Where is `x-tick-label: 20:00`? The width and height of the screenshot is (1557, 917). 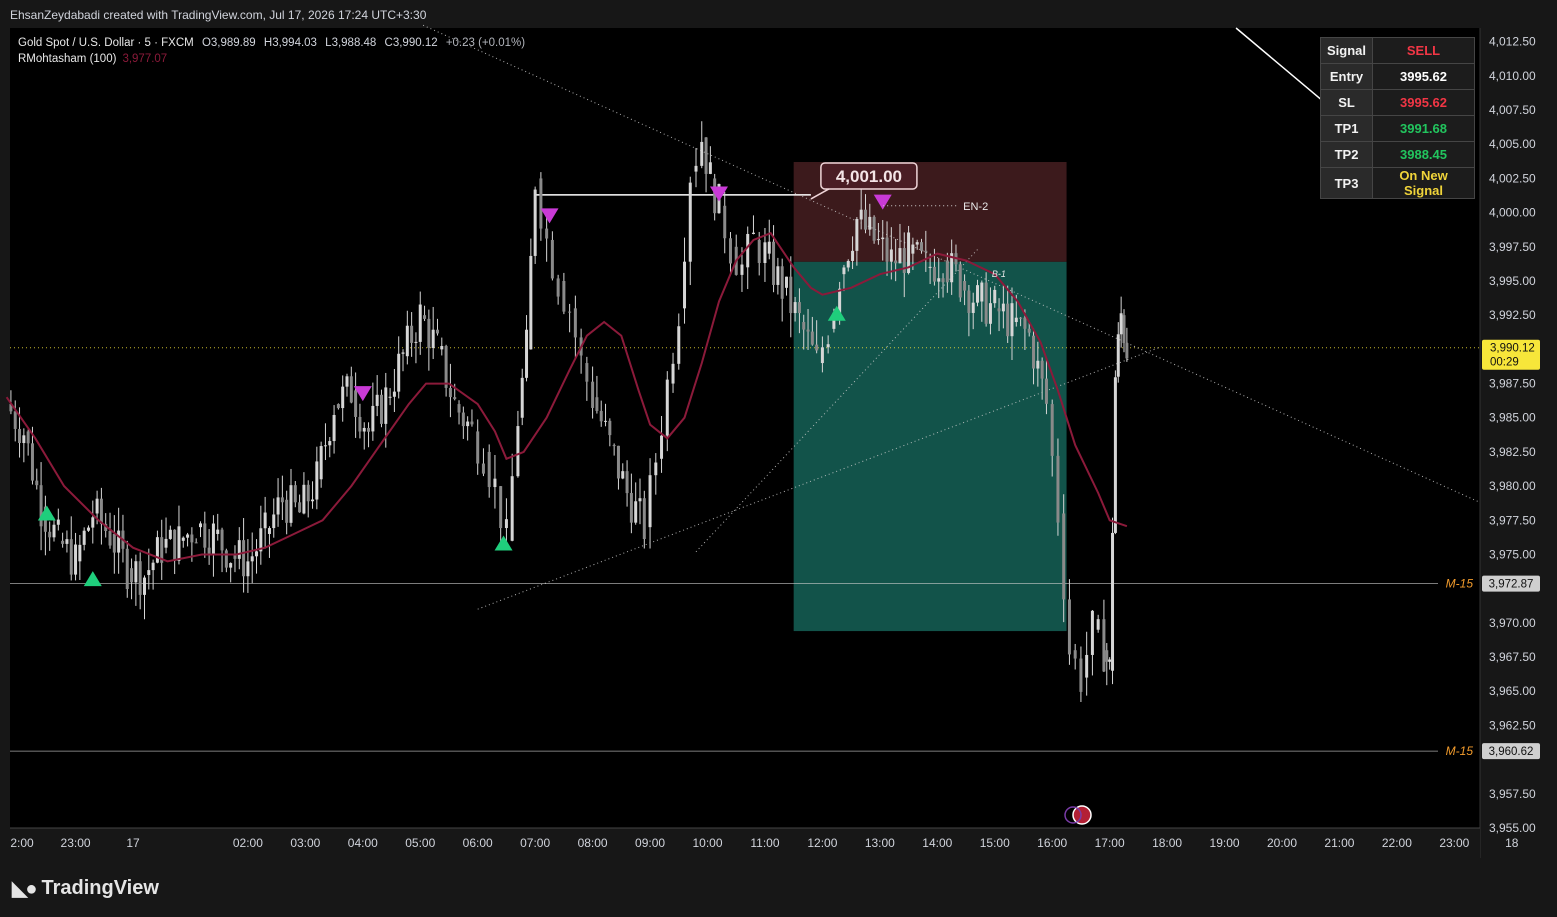
x-tick-label: 20:00 is located at coordinates (1282, 843).